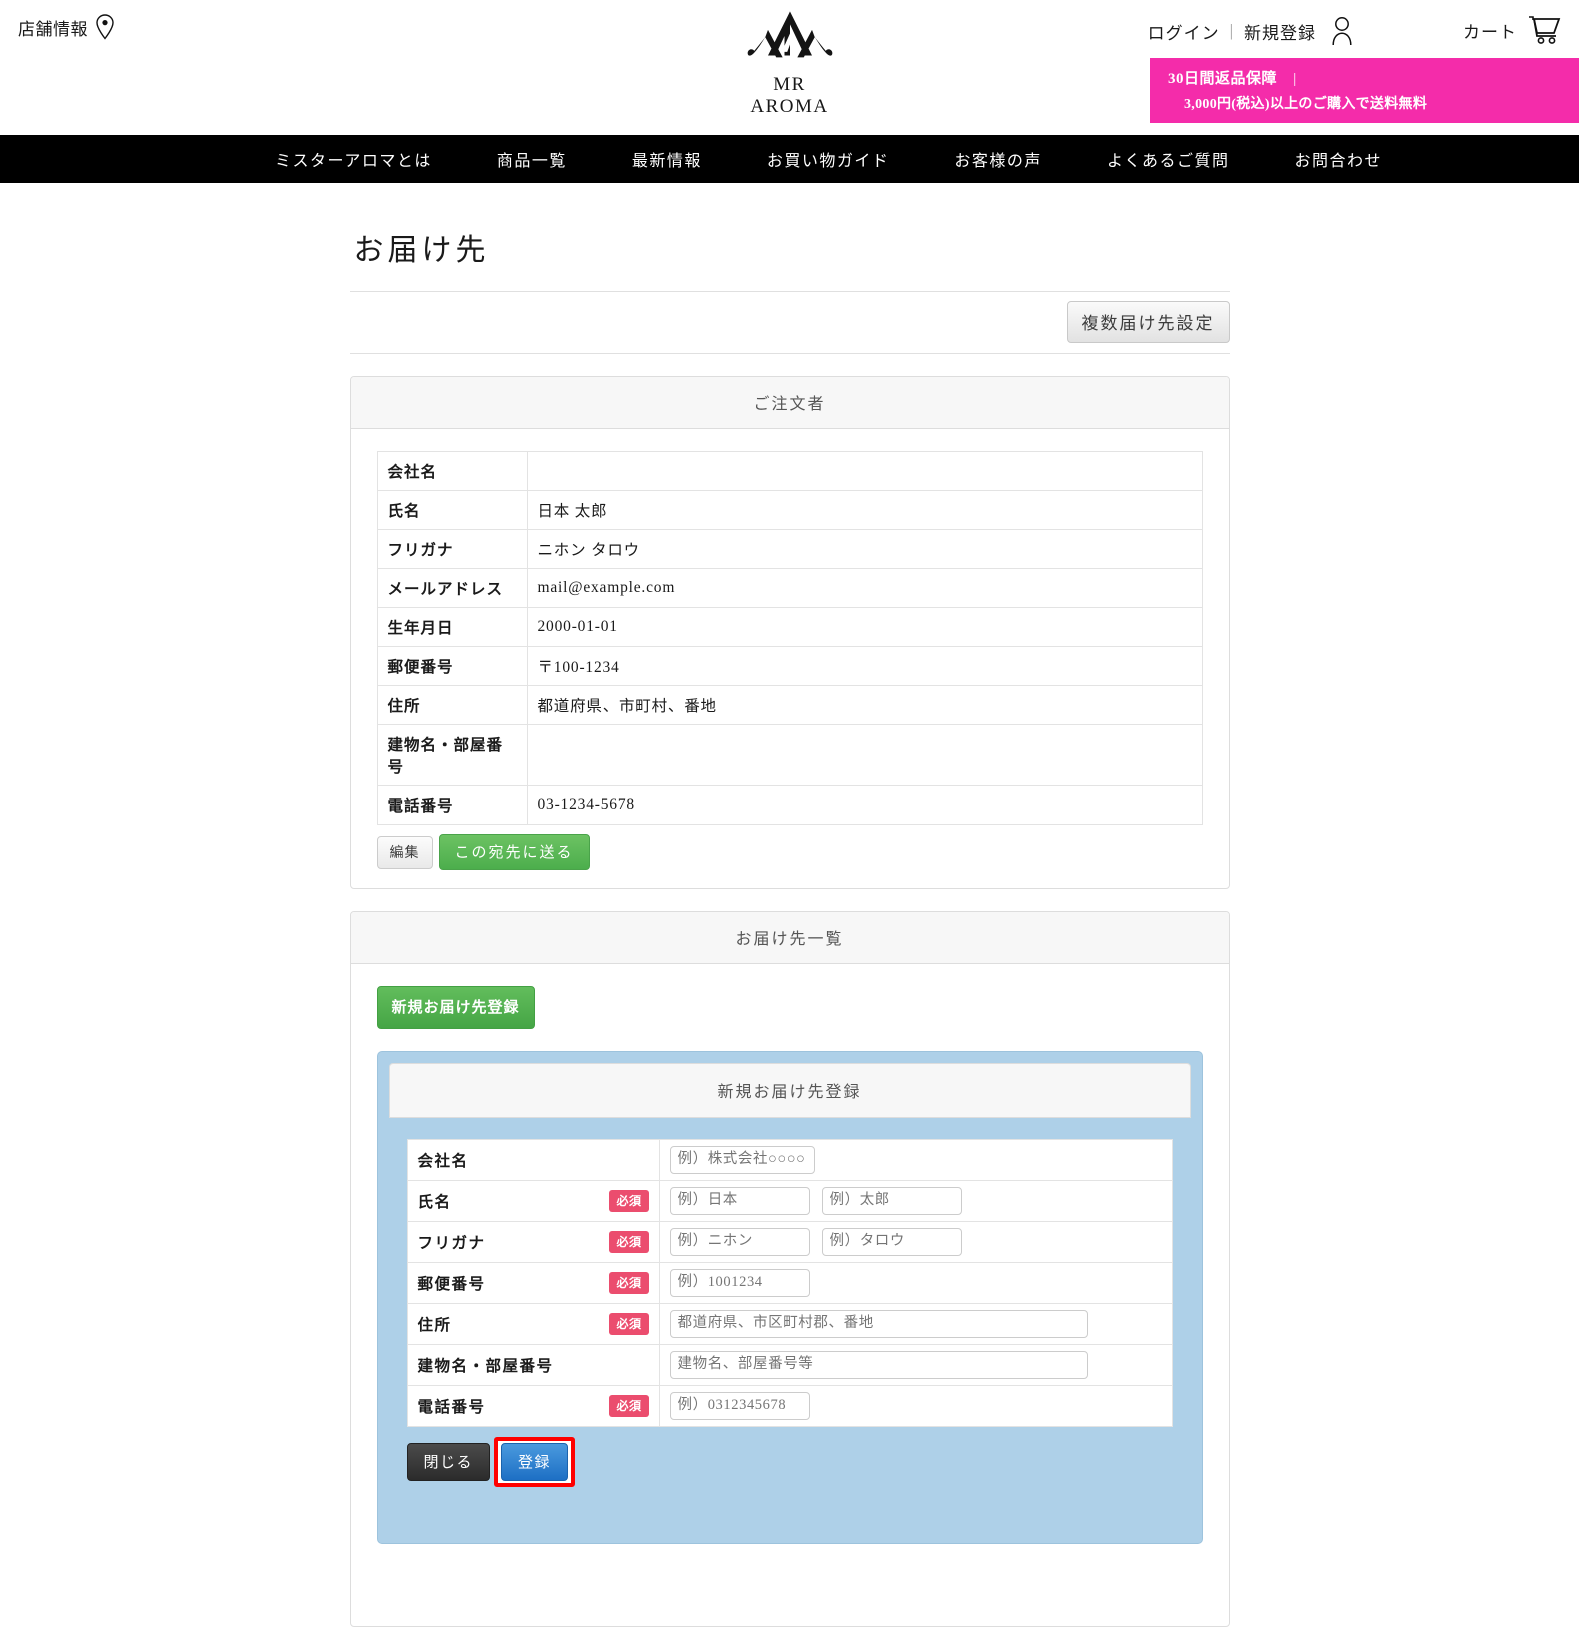 The image size is (1579, 1627). I want to click on row-value: mail@example.com, so click(864, 588).